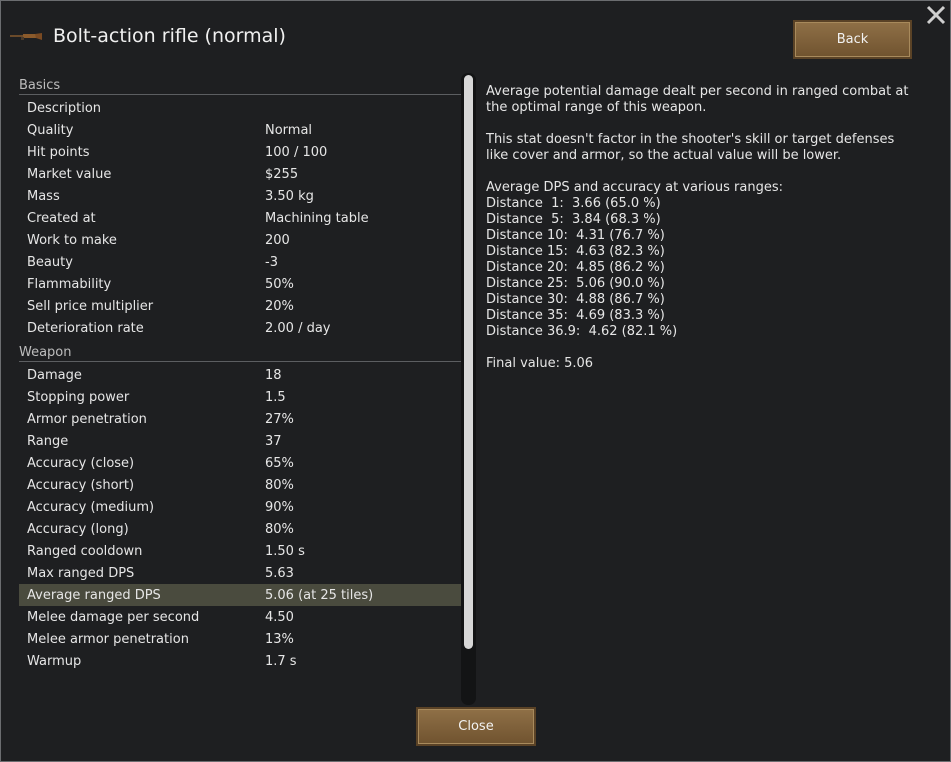 The height and width of the screenshot is (762, 951). What do you see at coordinates (240, 397) in the screenshot?
I see `stat-row: Stopping power 1.5` at bounding box center [240, 397].